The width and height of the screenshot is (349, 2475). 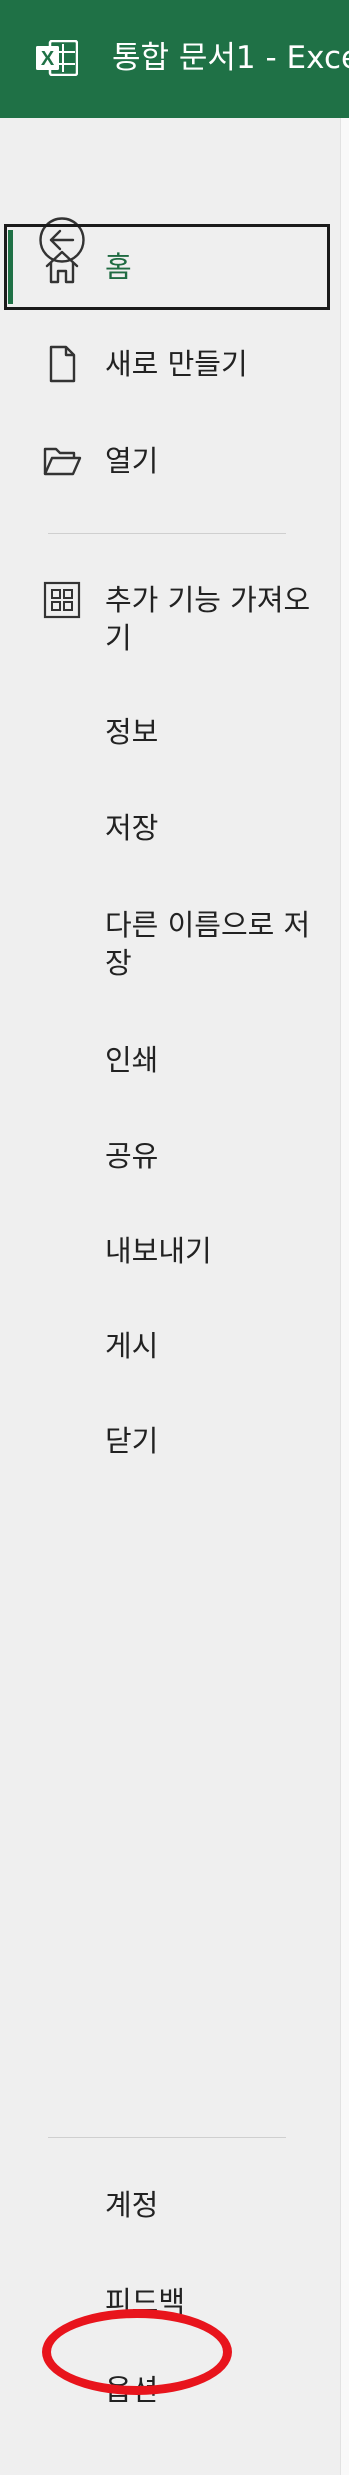 What do you see at coordinates (62, 461) in the screenshot?
I see `folder-open-icon` at bounding box center [62, 461].